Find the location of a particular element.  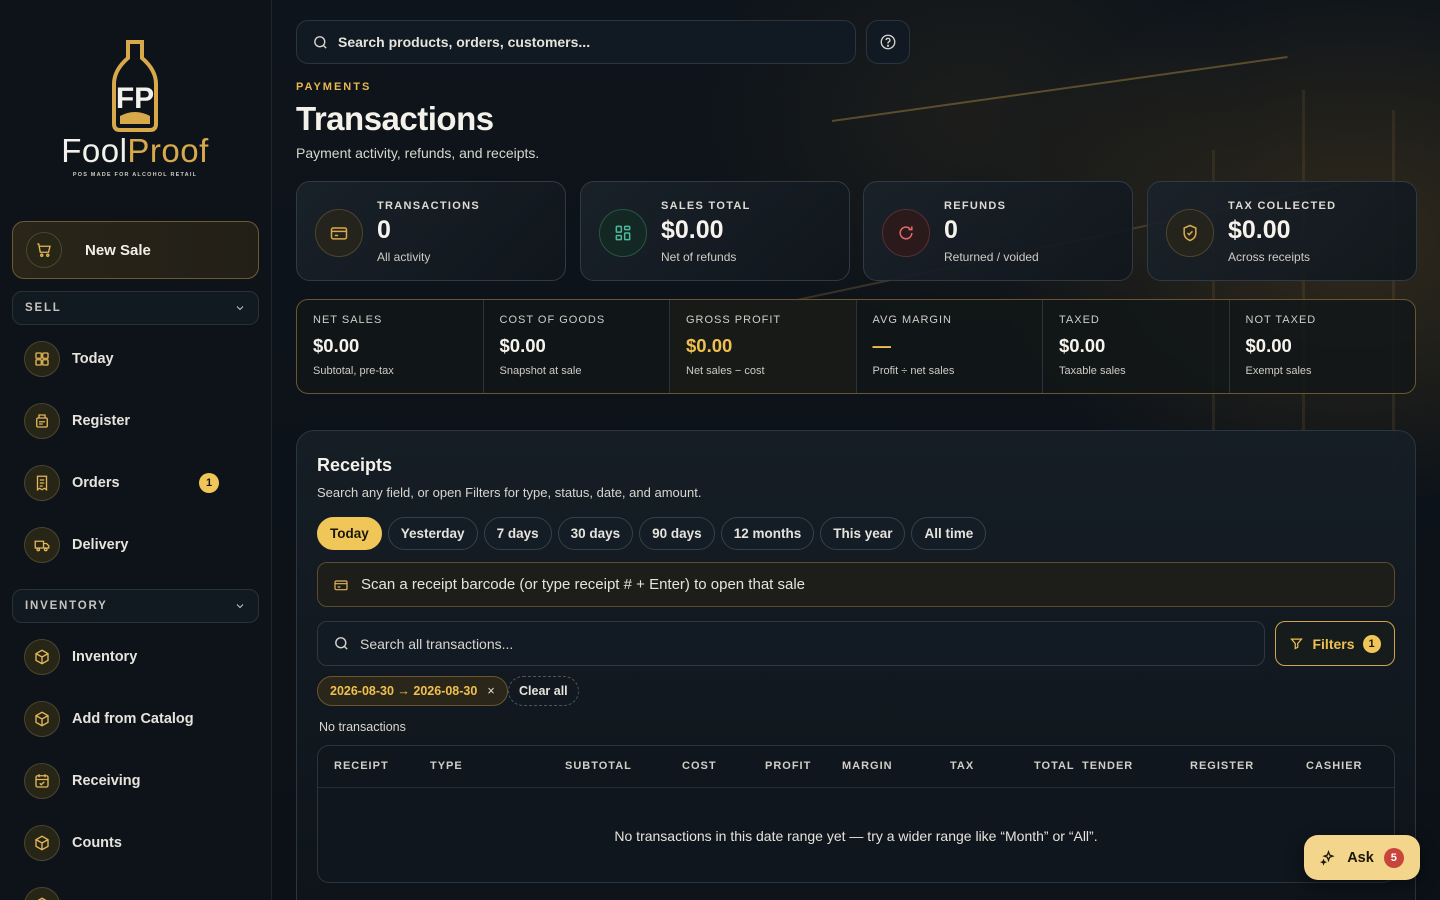

new-sale-button: New Sale is located at coordinates (135, 250).